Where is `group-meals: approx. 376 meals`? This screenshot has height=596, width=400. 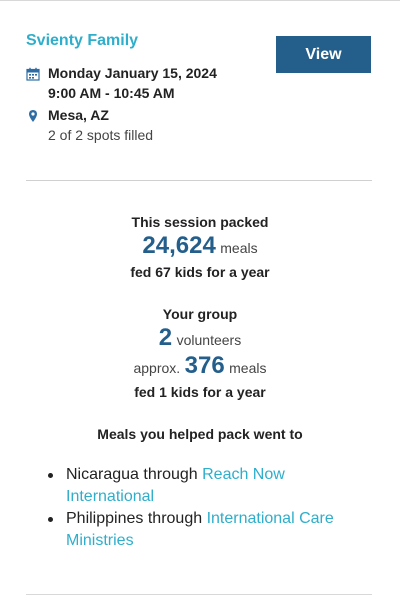 group-meals: approx. 376 meals is located at coordinates (200, 366).